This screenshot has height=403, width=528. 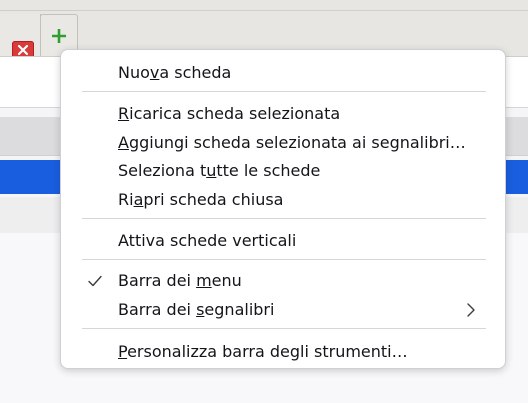 What do you see at coordinates (264, 29) in the screenshot?
I see `tab-strip` at bounding box center [264, 29].